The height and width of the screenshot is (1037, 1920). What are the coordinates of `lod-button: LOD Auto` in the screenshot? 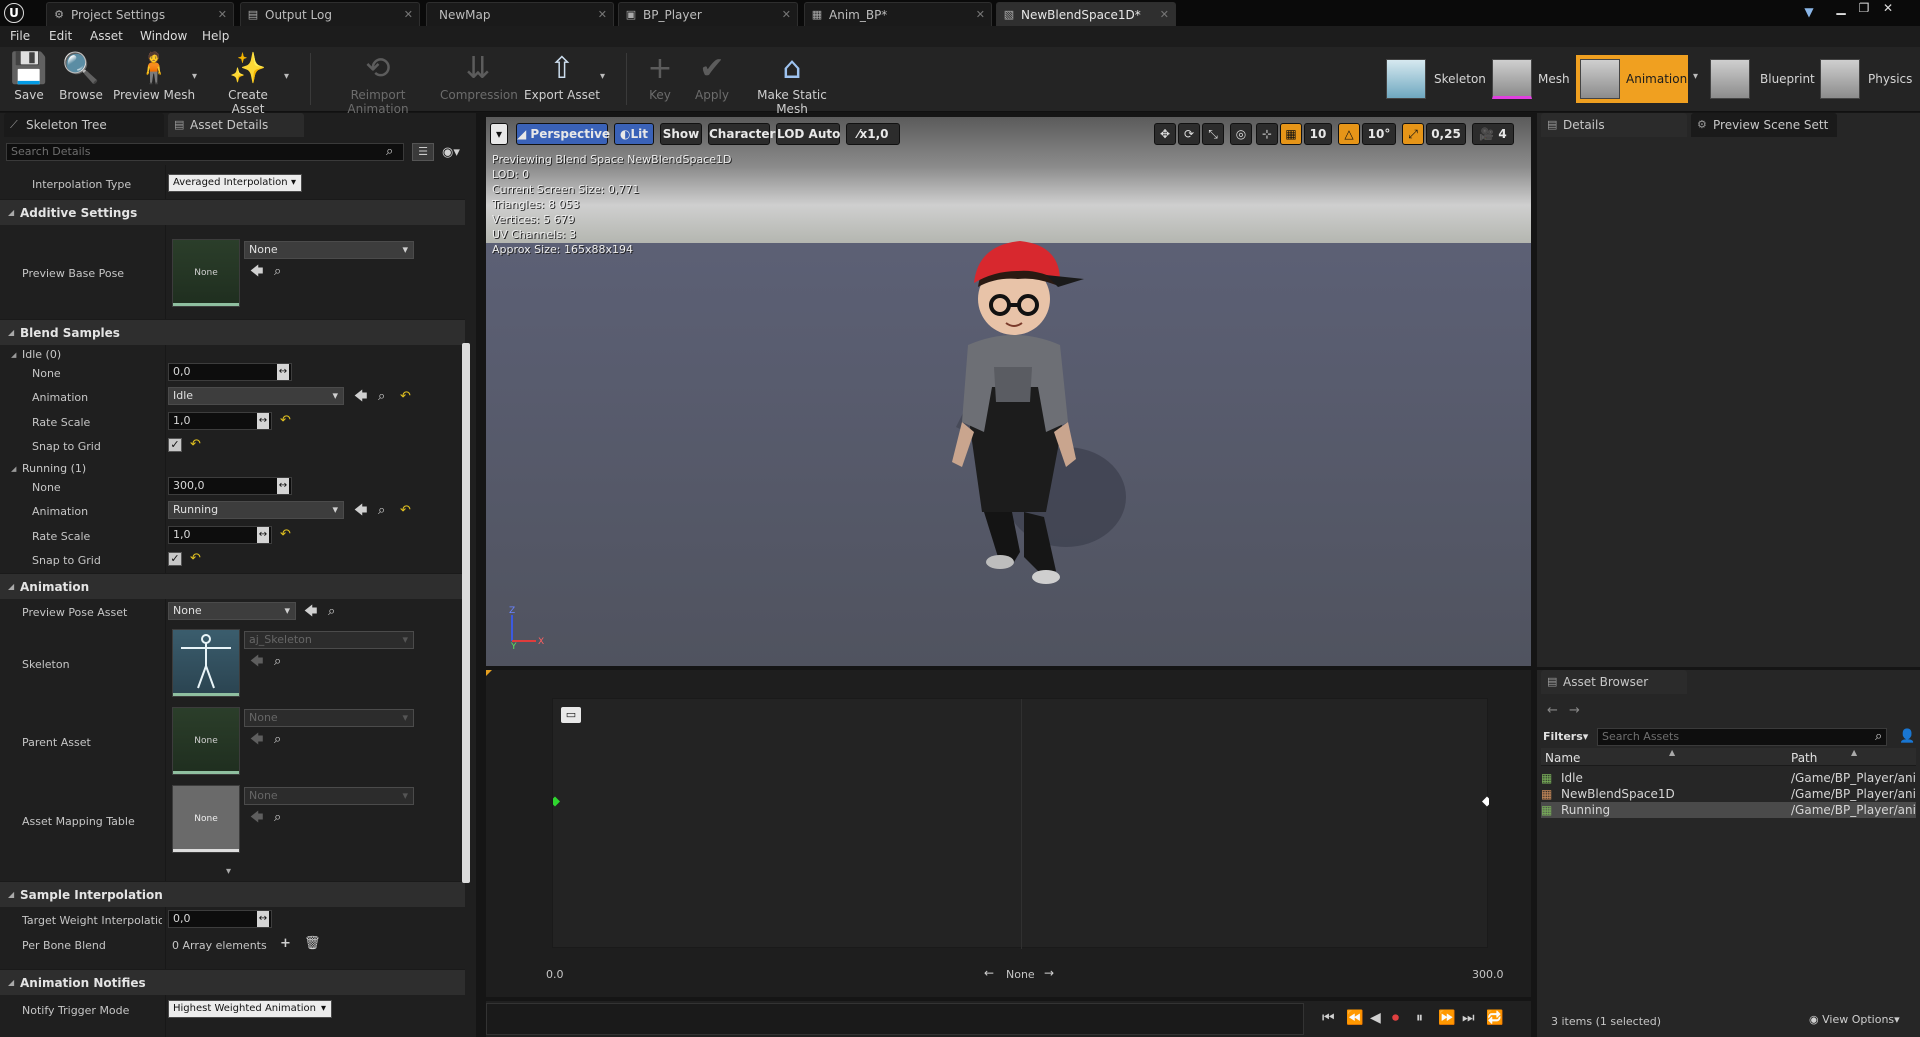 It's located at (808, 134).